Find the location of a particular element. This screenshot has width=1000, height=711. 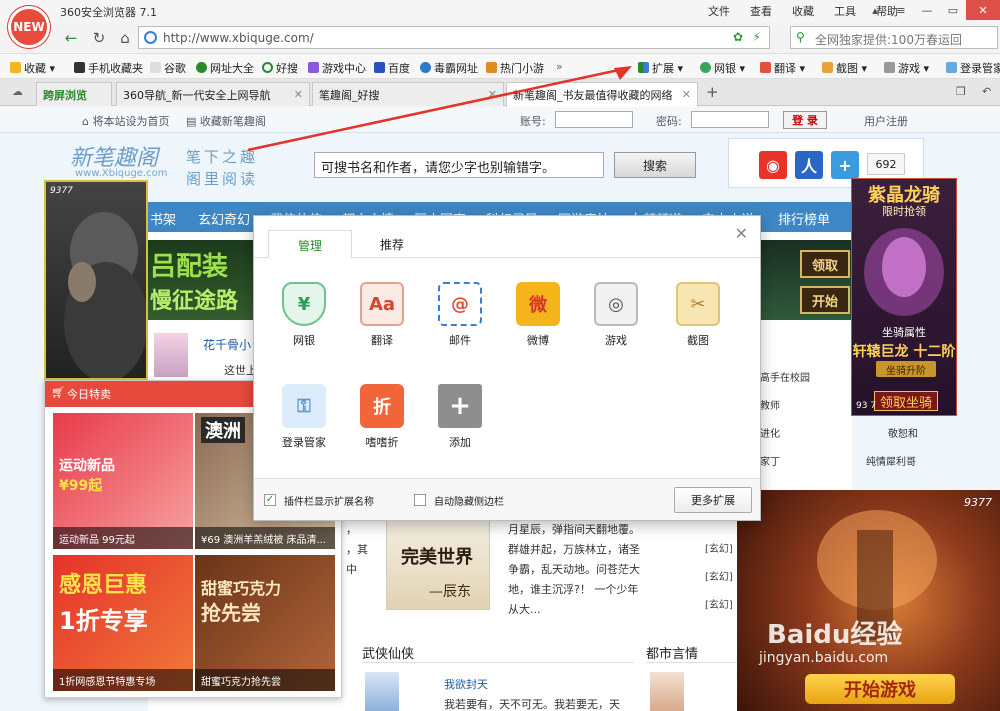

back-icon: ← is located at coordinates (71, 38).